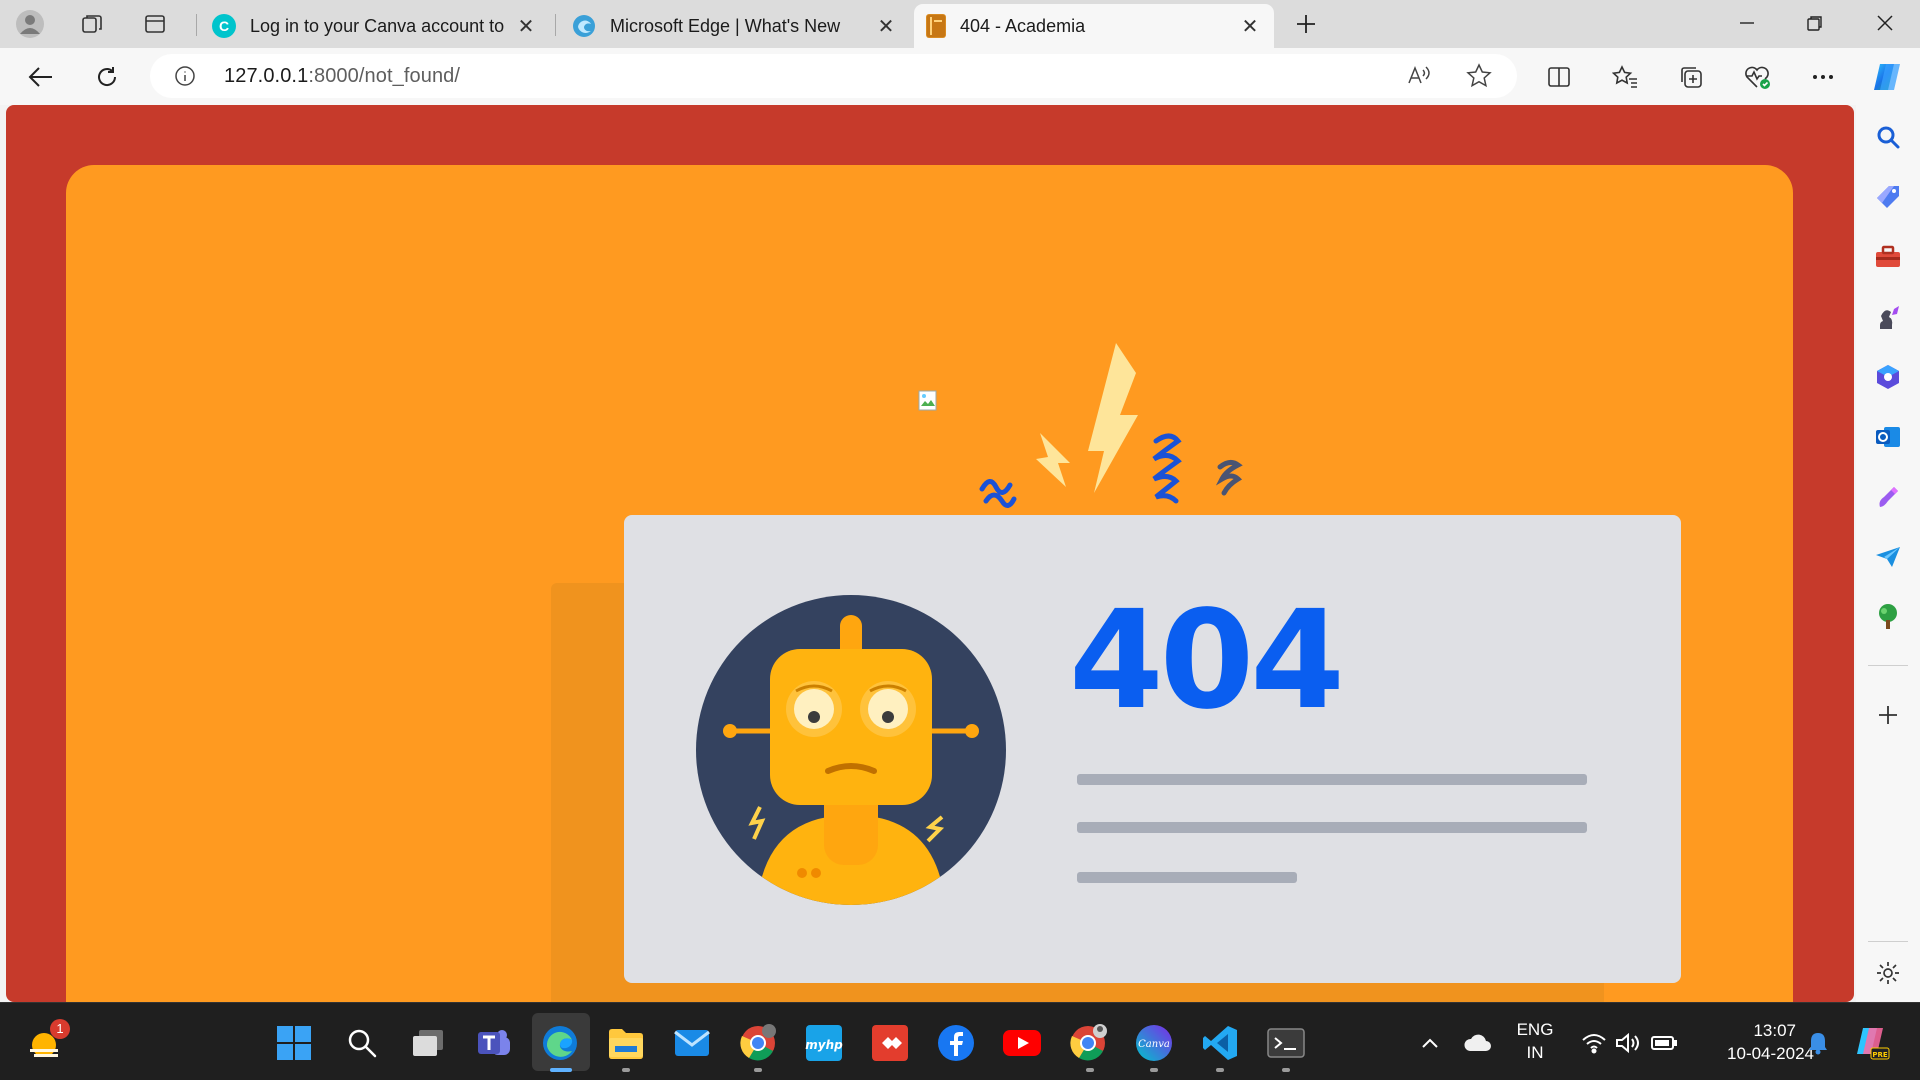 This screenshot has width=1920, height=1080. Describe the element at coordinates (1664, 1043) in the screenshot. I see `battery-icon` at that location.